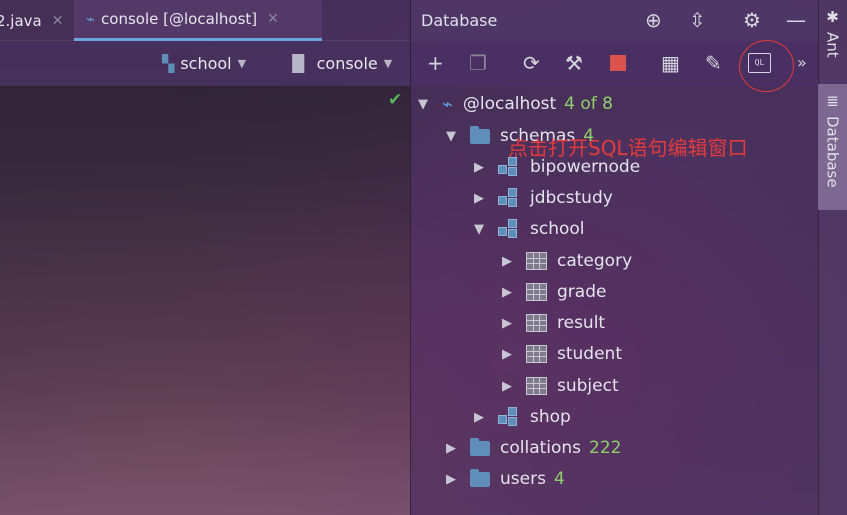  I want to click on users-count: 4, so click(559, 479).